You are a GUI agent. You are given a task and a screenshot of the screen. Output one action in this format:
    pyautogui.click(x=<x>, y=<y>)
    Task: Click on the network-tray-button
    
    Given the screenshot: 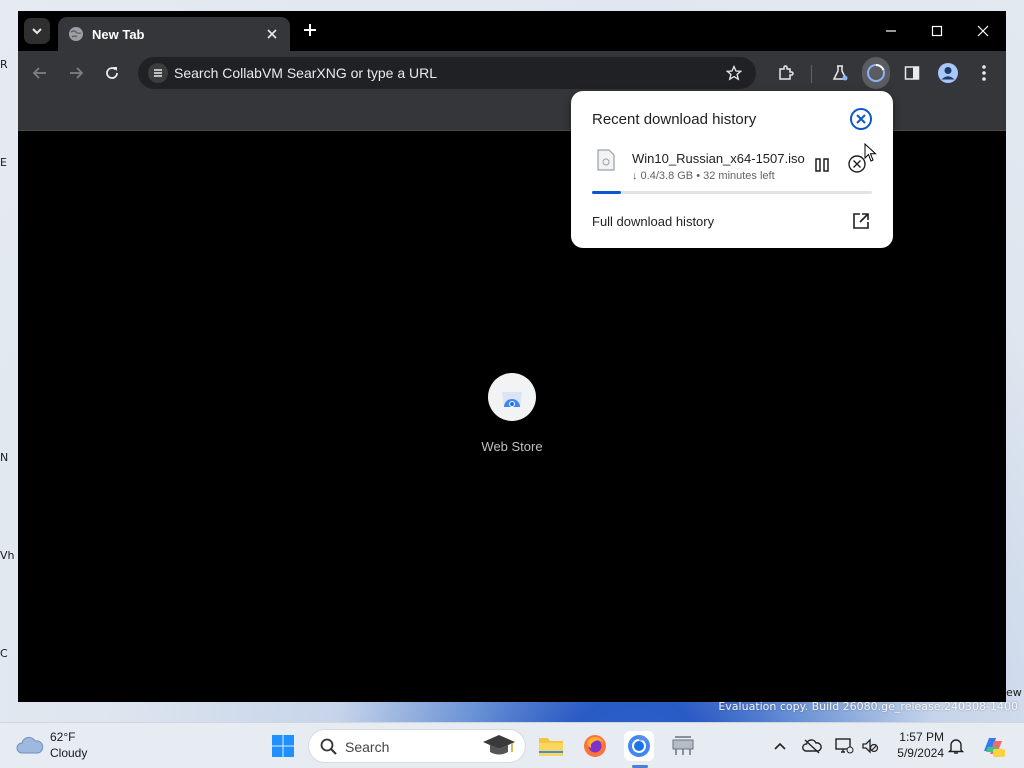 What is the action you would take?
    pyautogui.click(x=844, y=746)
    